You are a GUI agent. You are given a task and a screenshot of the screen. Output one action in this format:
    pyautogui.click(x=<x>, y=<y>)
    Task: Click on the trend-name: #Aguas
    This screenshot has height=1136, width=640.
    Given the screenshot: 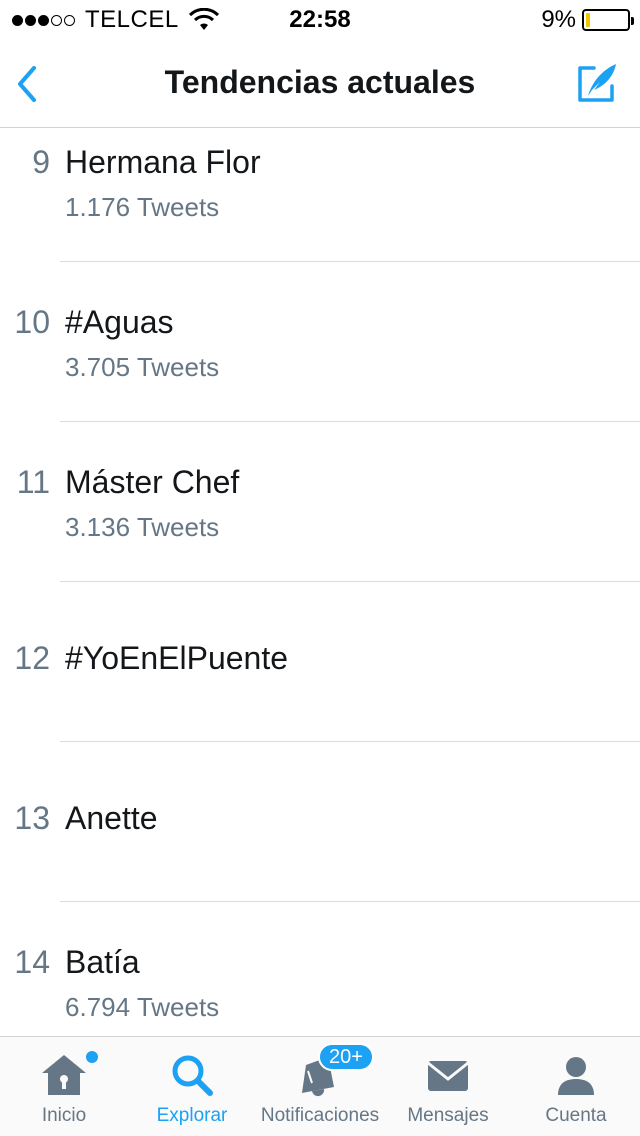 What is the action you would take?
    pyautogui.click(x=119, y=322)
    